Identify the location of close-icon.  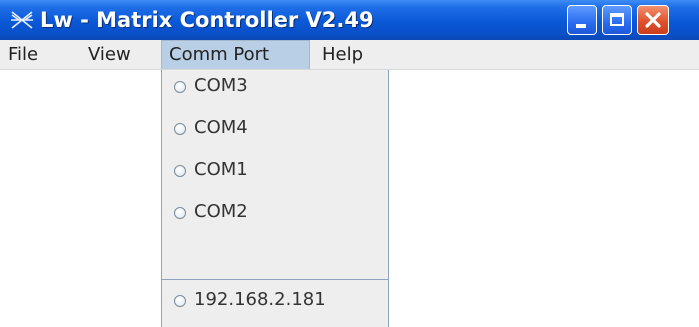
(653, 20).